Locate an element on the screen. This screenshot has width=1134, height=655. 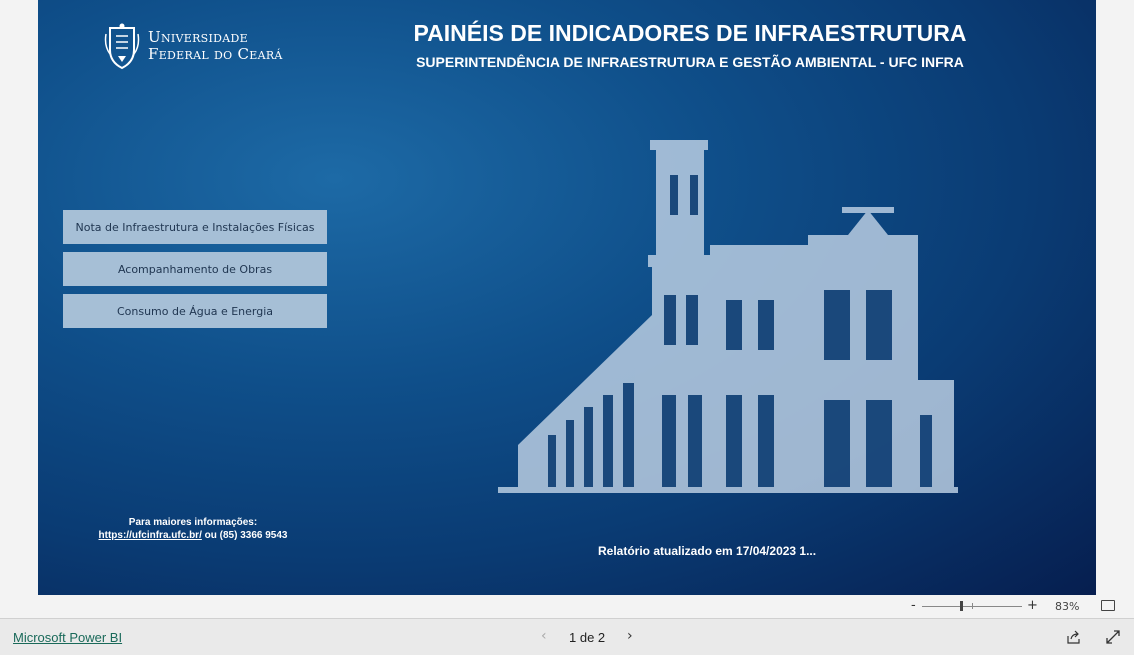
zoom-out-button: - is located at coordinates (913, 605).